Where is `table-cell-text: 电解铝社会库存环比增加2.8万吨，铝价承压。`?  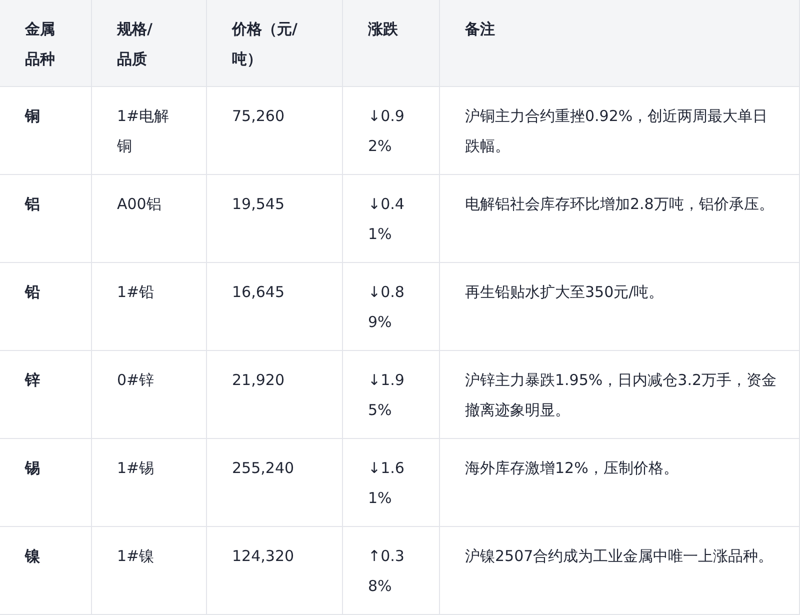 table-cell-text: 电解铝社会库存环比增加2.8万吨，铝价承压。 is located at coordinates (620, 204).